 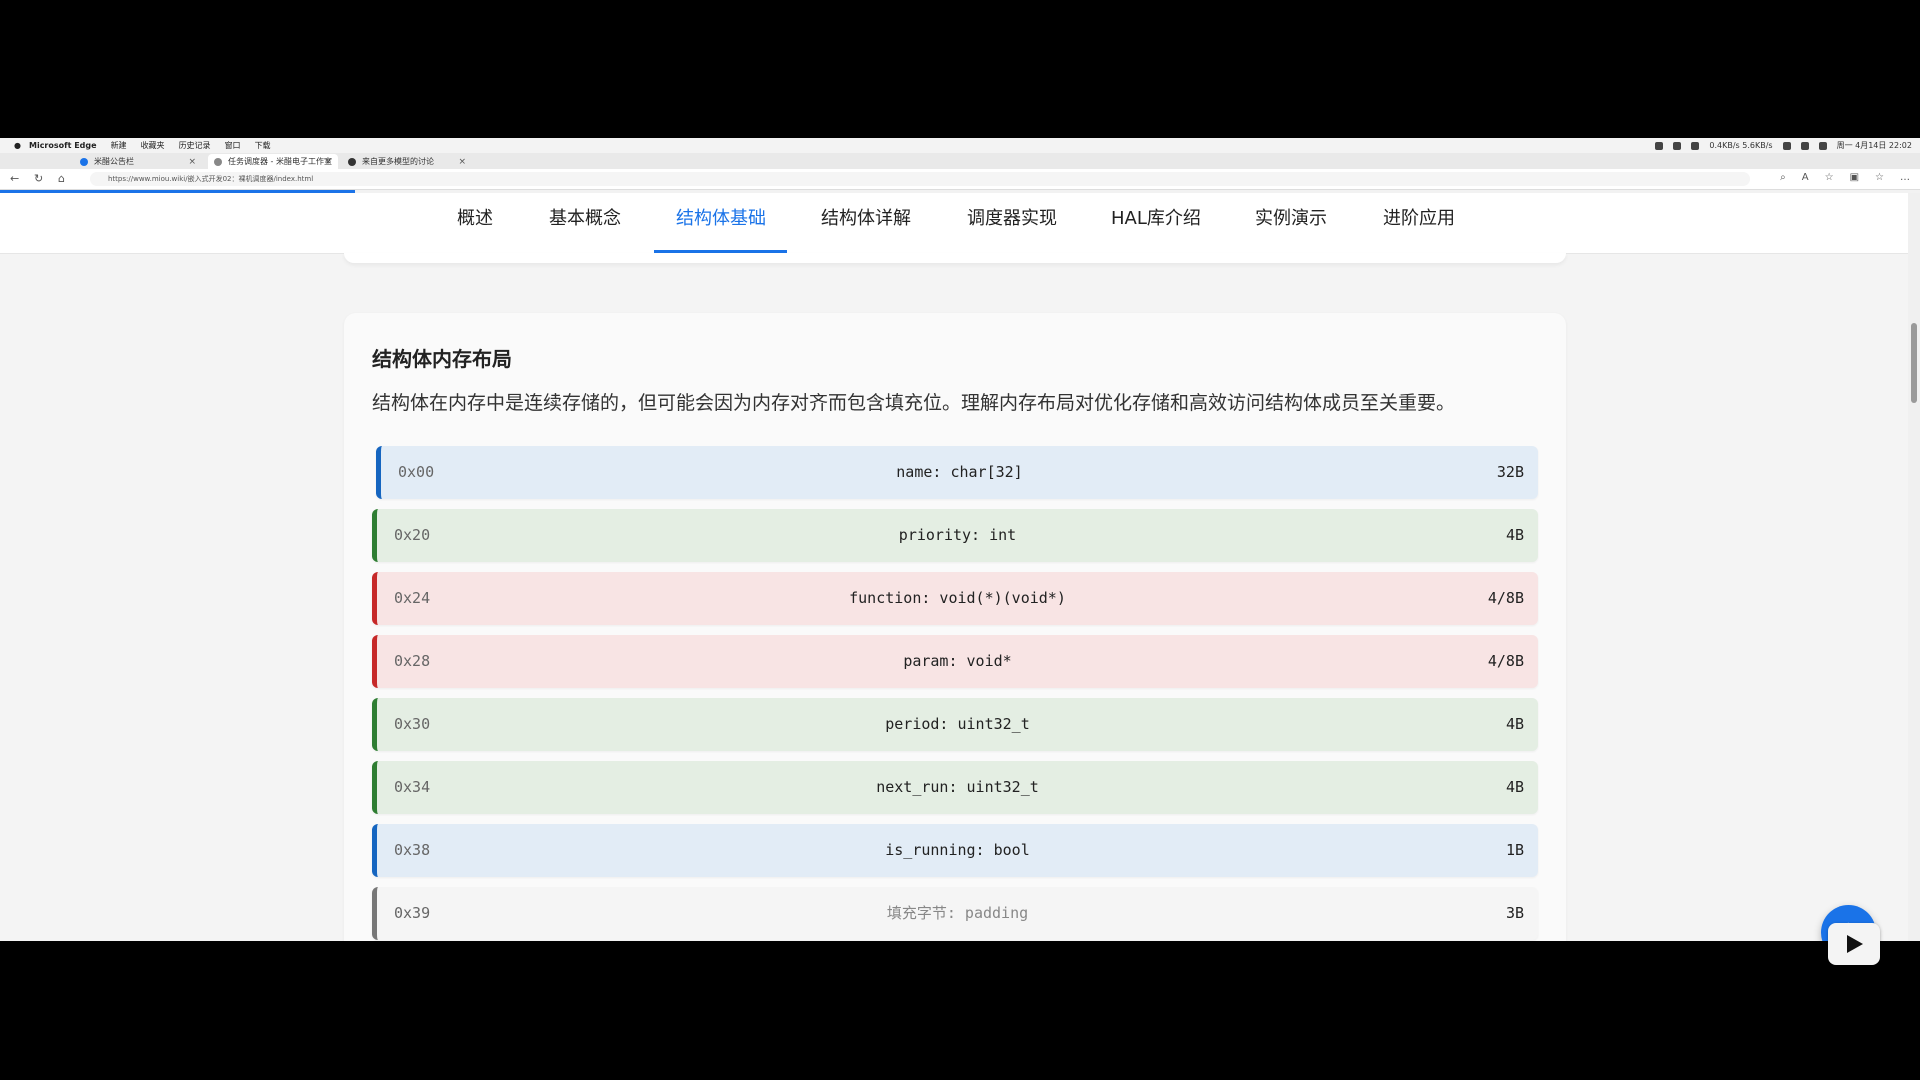 What do you see at coordinates (63, 145) in the screenshot?
I see `app-name: Microsoft Edge` at bounding box center [63, 145].